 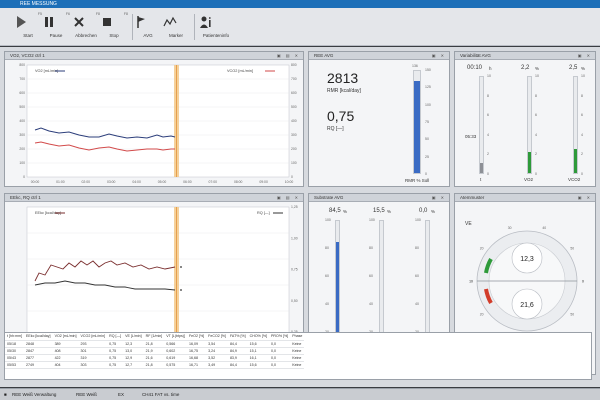 What do you see at coordinates (79, 22) in the screenshot?
I see `close-icon` at bounding box center [79, 22].